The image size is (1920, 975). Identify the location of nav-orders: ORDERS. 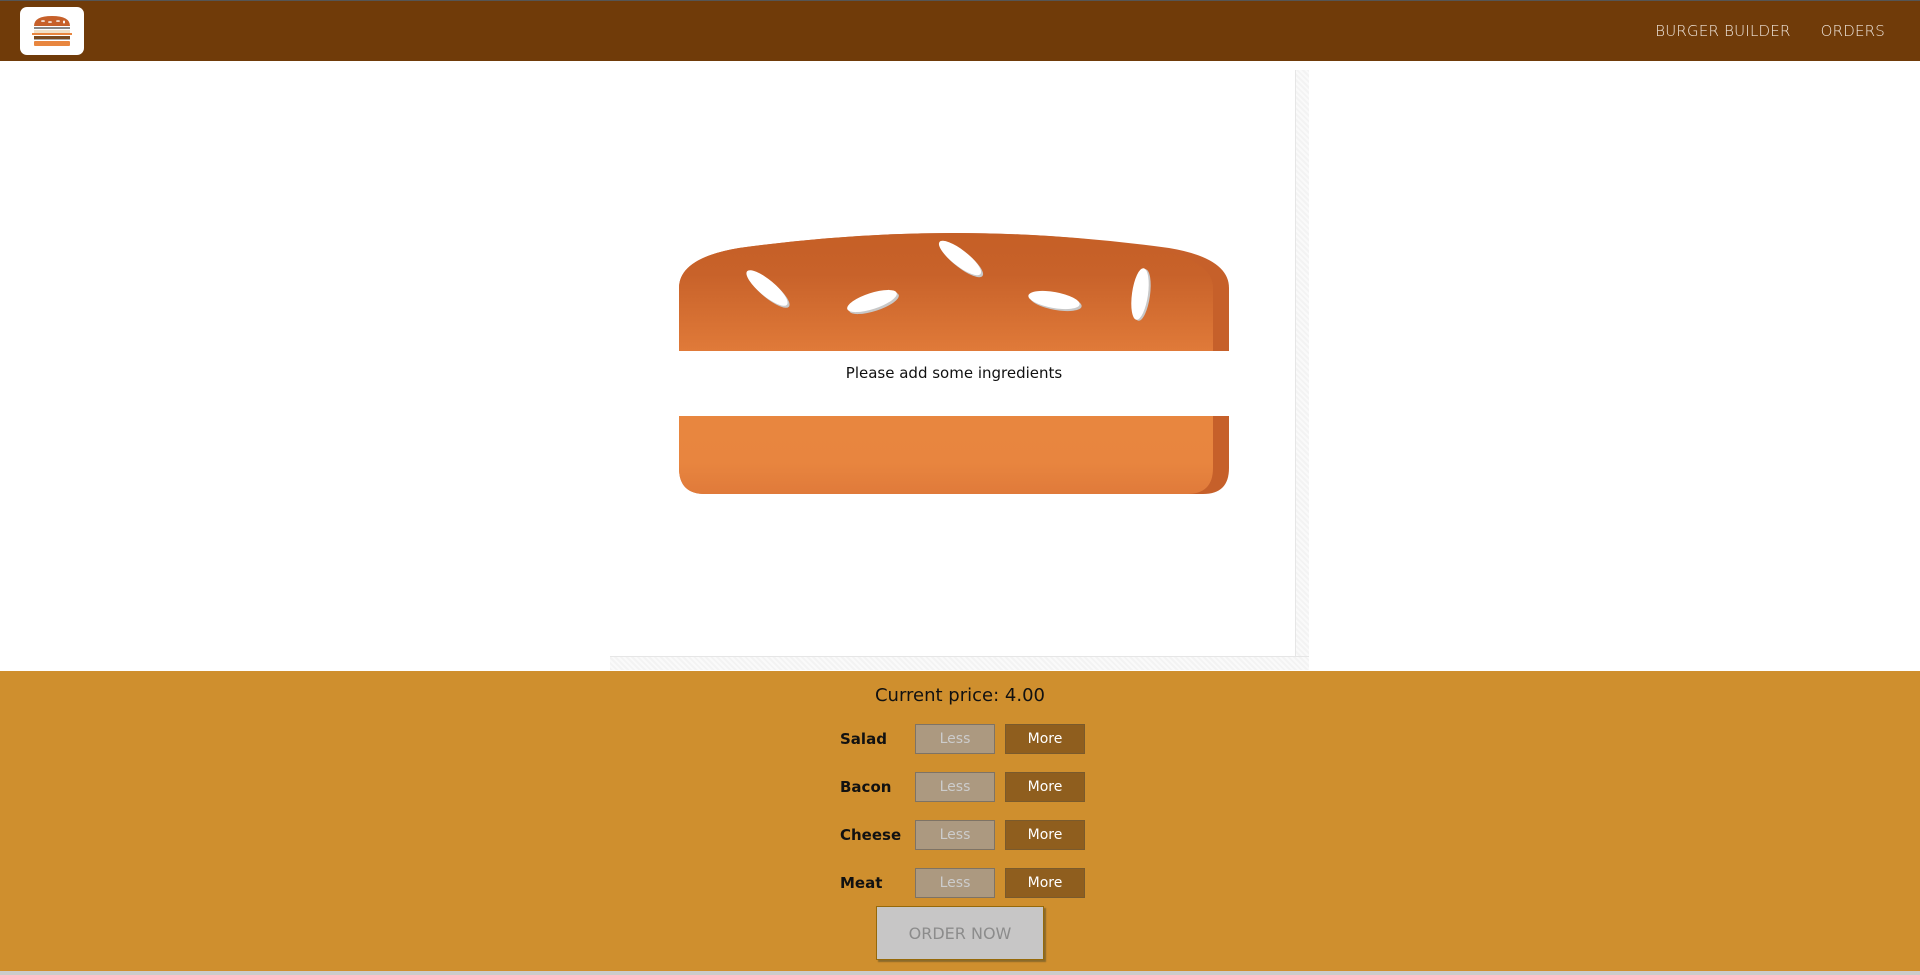
(1853, 31).